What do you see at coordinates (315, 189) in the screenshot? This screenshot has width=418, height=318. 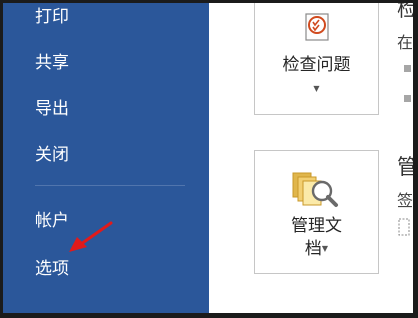 I see `manage-document-icon` at bounding box center [315, 189].